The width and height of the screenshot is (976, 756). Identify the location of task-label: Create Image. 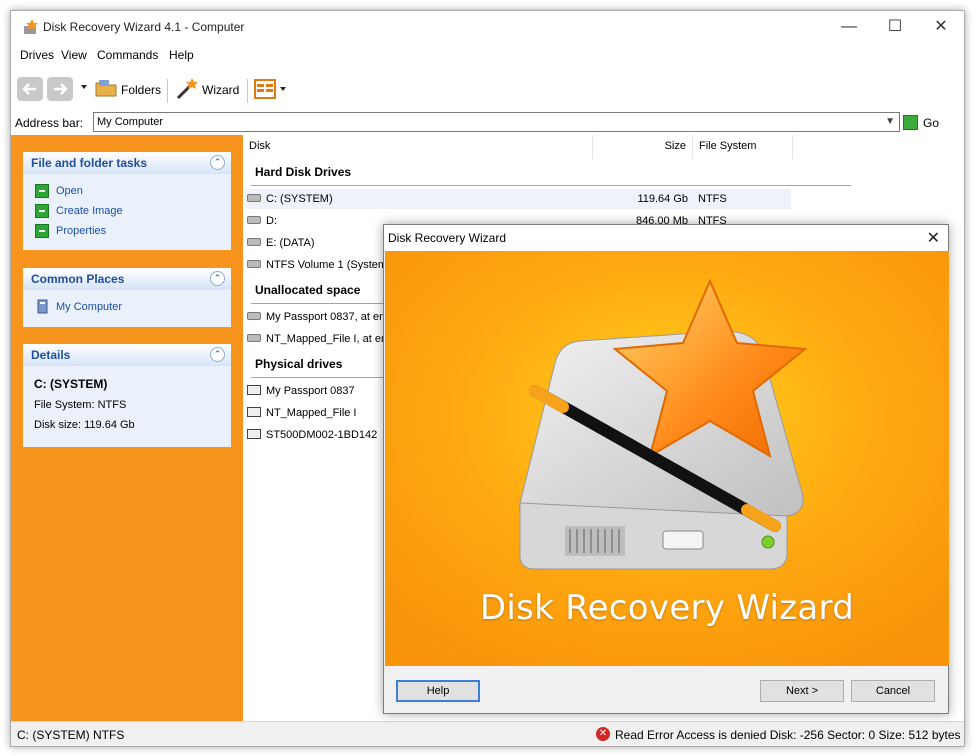
(89, 211).